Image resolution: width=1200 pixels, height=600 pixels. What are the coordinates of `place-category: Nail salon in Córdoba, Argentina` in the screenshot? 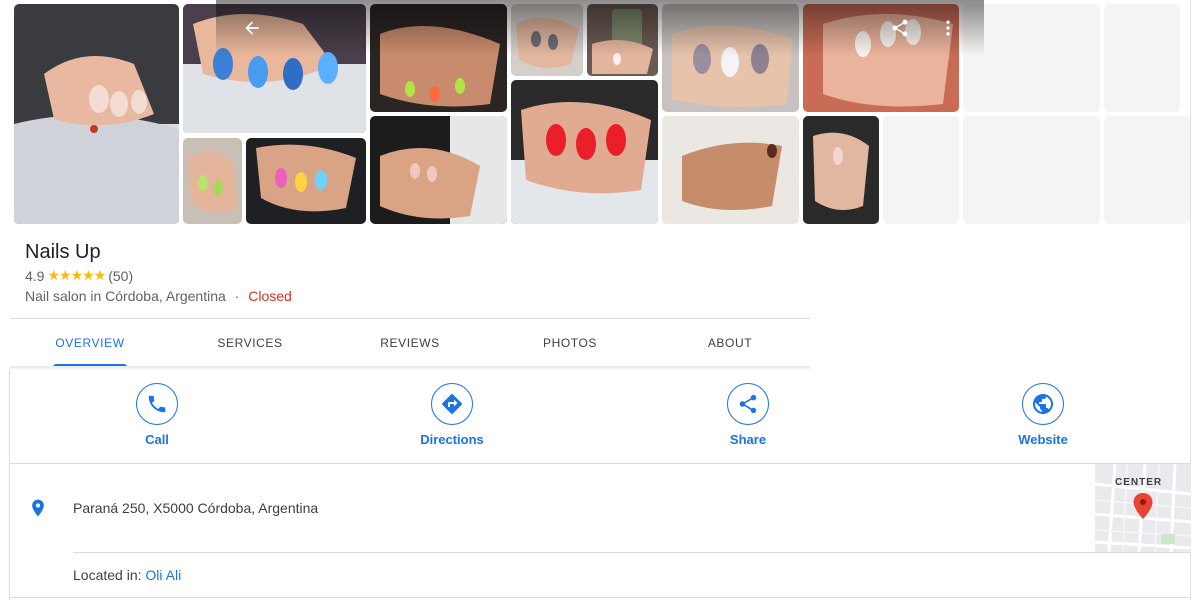 It's located at (125, 296).